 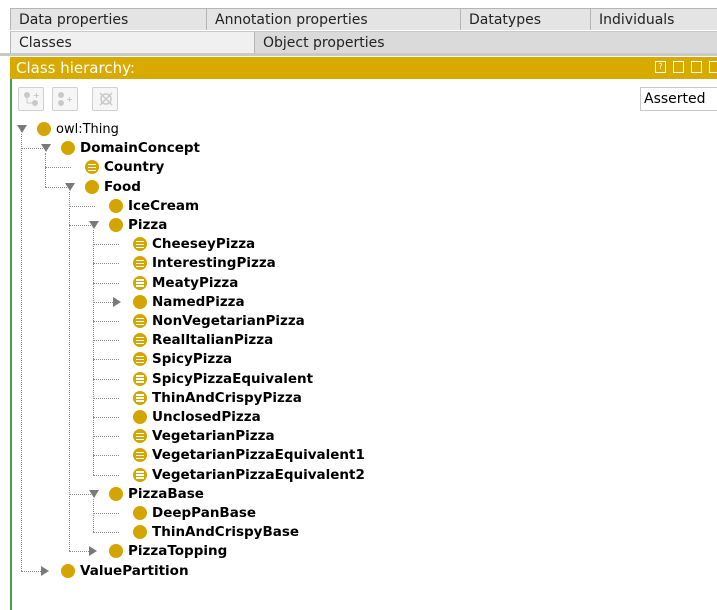 I want to click on tree-node-label: DomainConcept, so click(x=140, y=148).